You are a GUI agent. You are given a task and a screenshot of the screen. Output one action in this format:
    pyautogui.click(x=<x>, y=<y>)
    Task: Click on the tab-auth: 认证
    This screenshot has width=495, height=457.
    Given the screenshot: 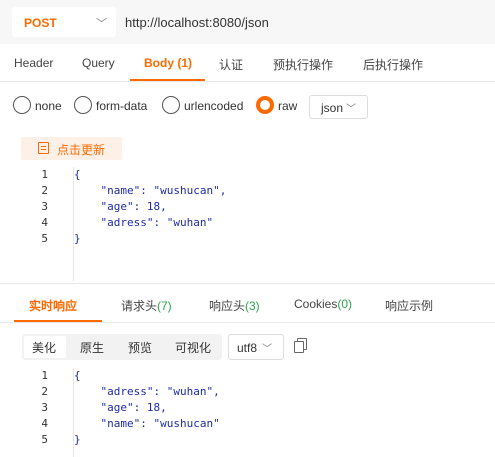 What is the action you would take?
    pyautogui.click(x=231, y=64)
    